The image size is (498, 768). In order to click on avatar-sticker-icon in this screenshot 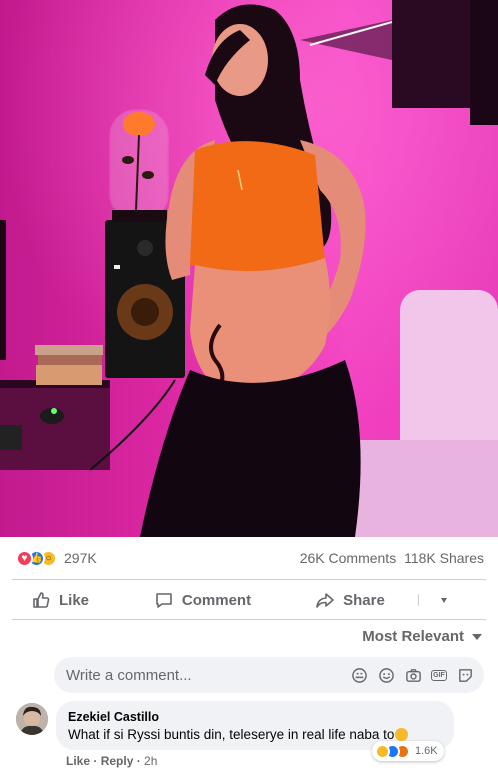, I will do `click(359, 675)`.